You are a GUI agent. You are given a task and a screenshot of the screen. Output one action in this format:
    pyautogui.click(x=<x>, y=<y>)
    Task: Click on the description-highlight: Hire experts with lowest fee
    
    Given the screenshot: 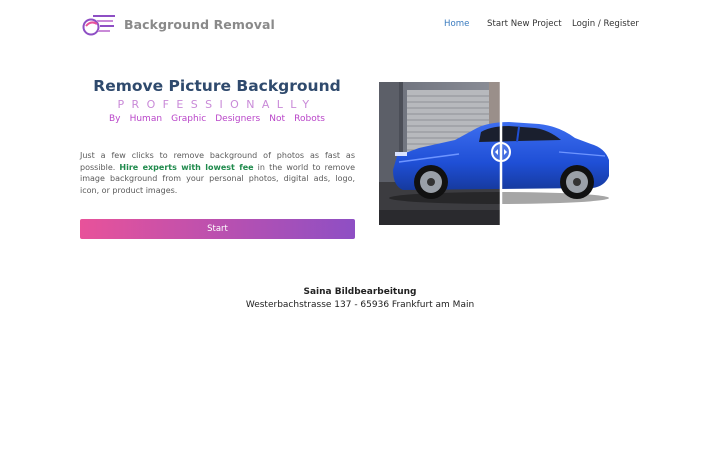 What is the action you would take?
    pyautogui.click(x=186, y=167)
    